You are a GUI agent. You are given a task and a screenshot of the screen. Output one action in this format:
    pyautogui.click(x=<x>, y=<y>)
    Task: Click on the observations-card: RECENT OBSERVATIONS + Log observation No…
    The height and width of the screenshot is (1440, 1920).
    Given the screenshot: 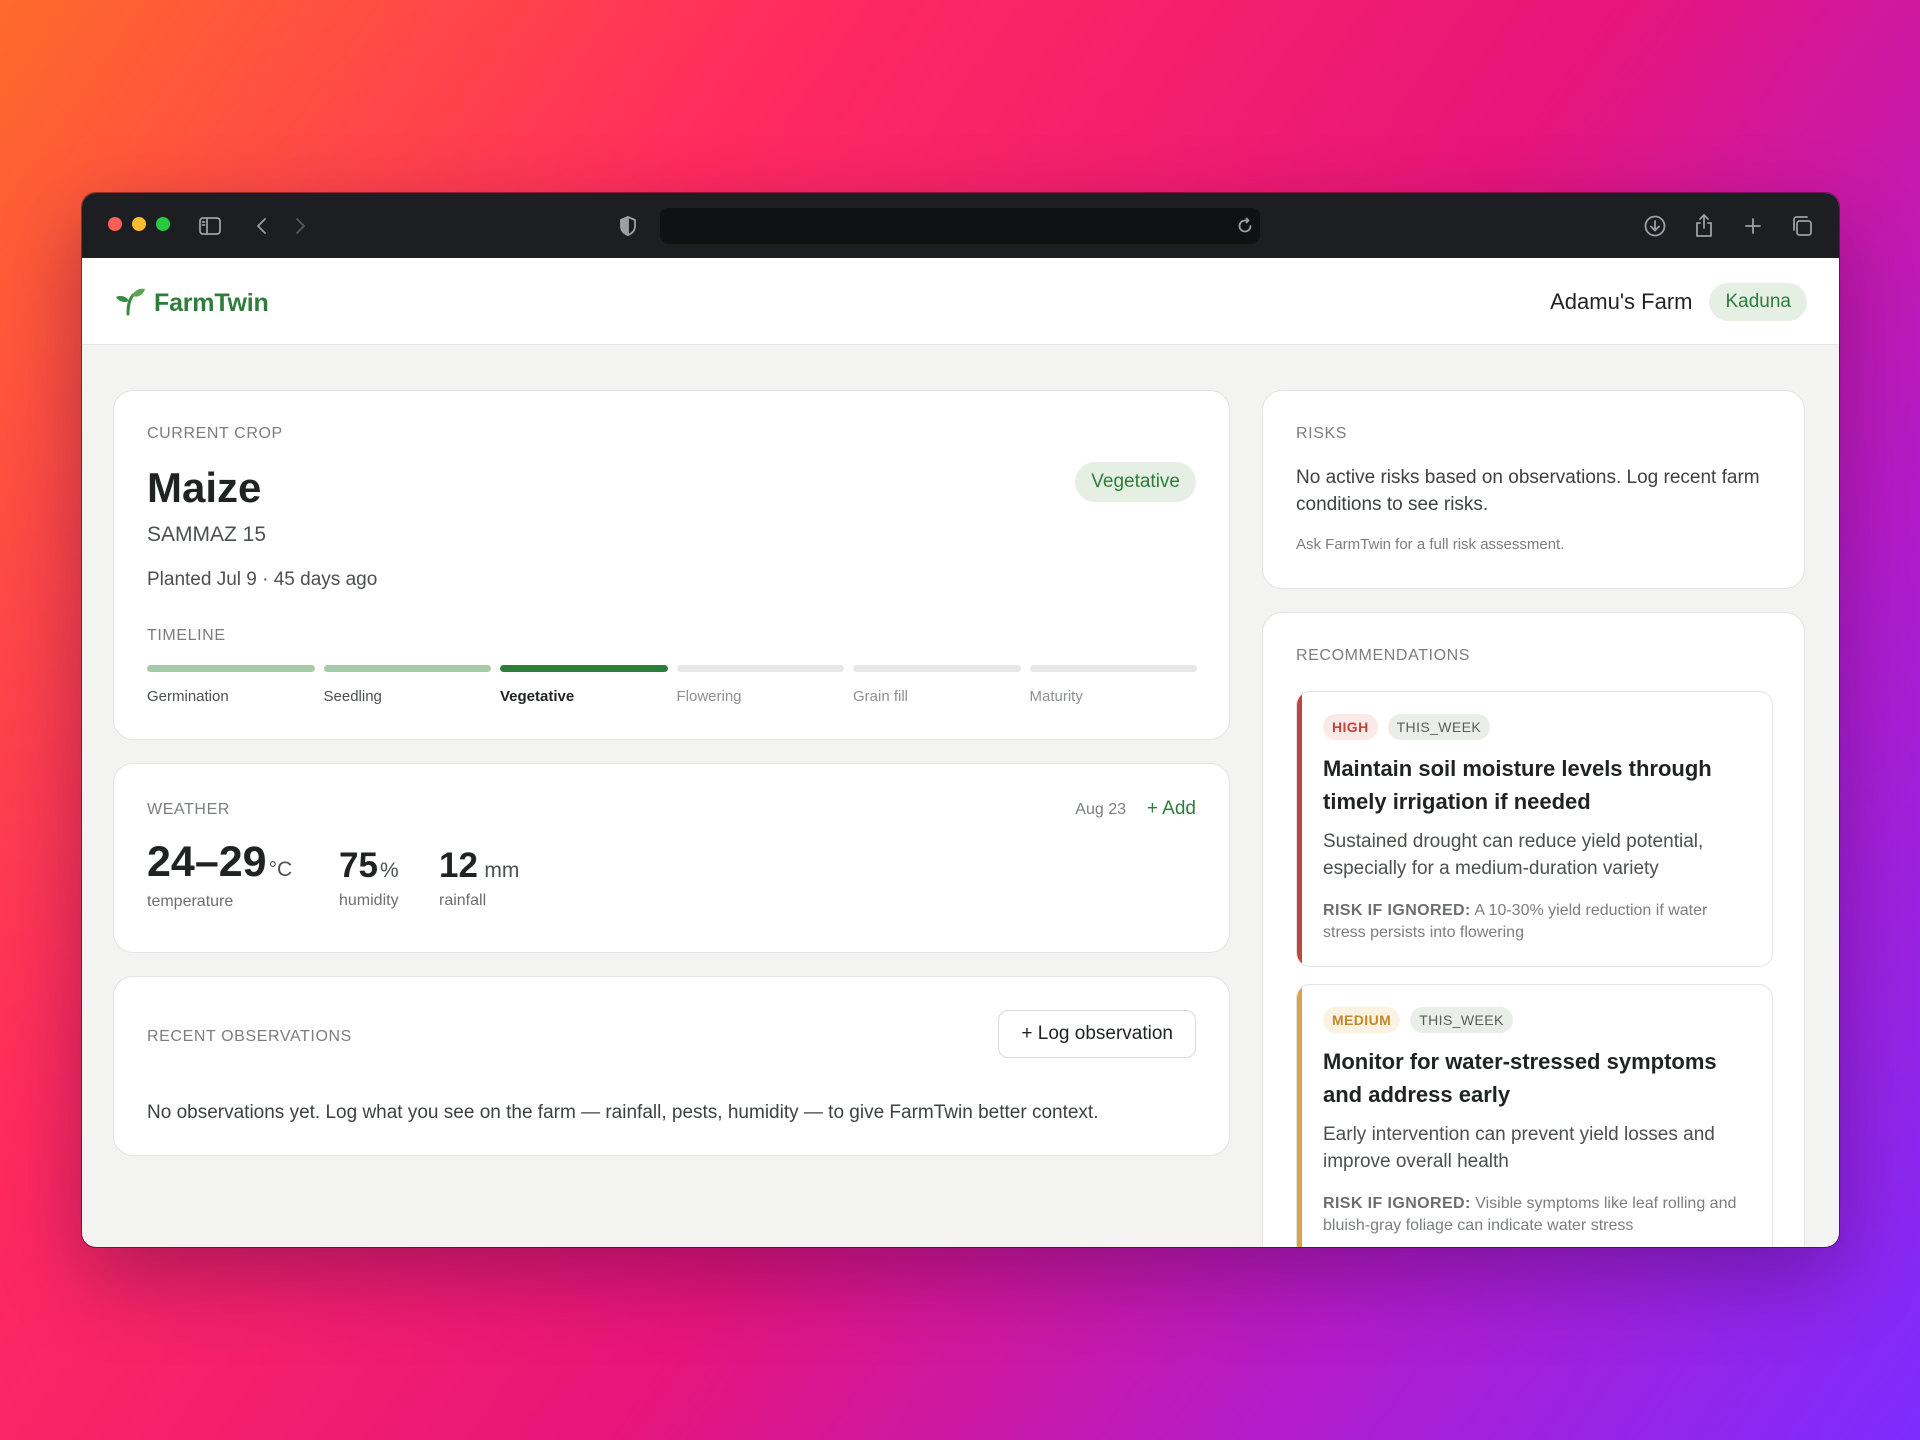 What is the action you would take?
    pyautogui.click(x=671, y=1066)
    